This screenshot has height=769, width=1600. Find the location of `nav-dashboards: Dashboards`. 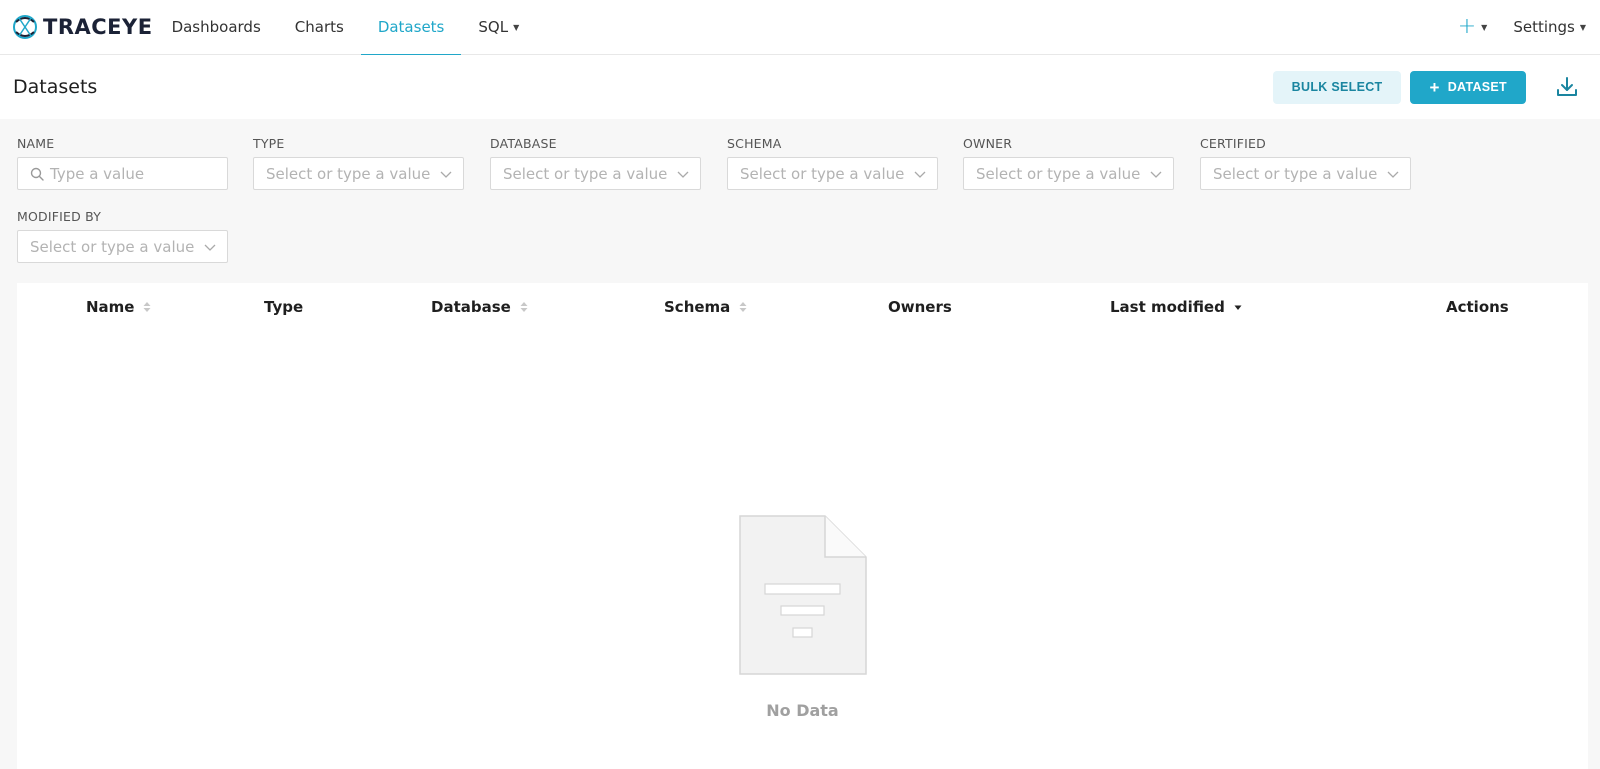

nav-dashboards: Dashboards is located at coordinates (216, 27).